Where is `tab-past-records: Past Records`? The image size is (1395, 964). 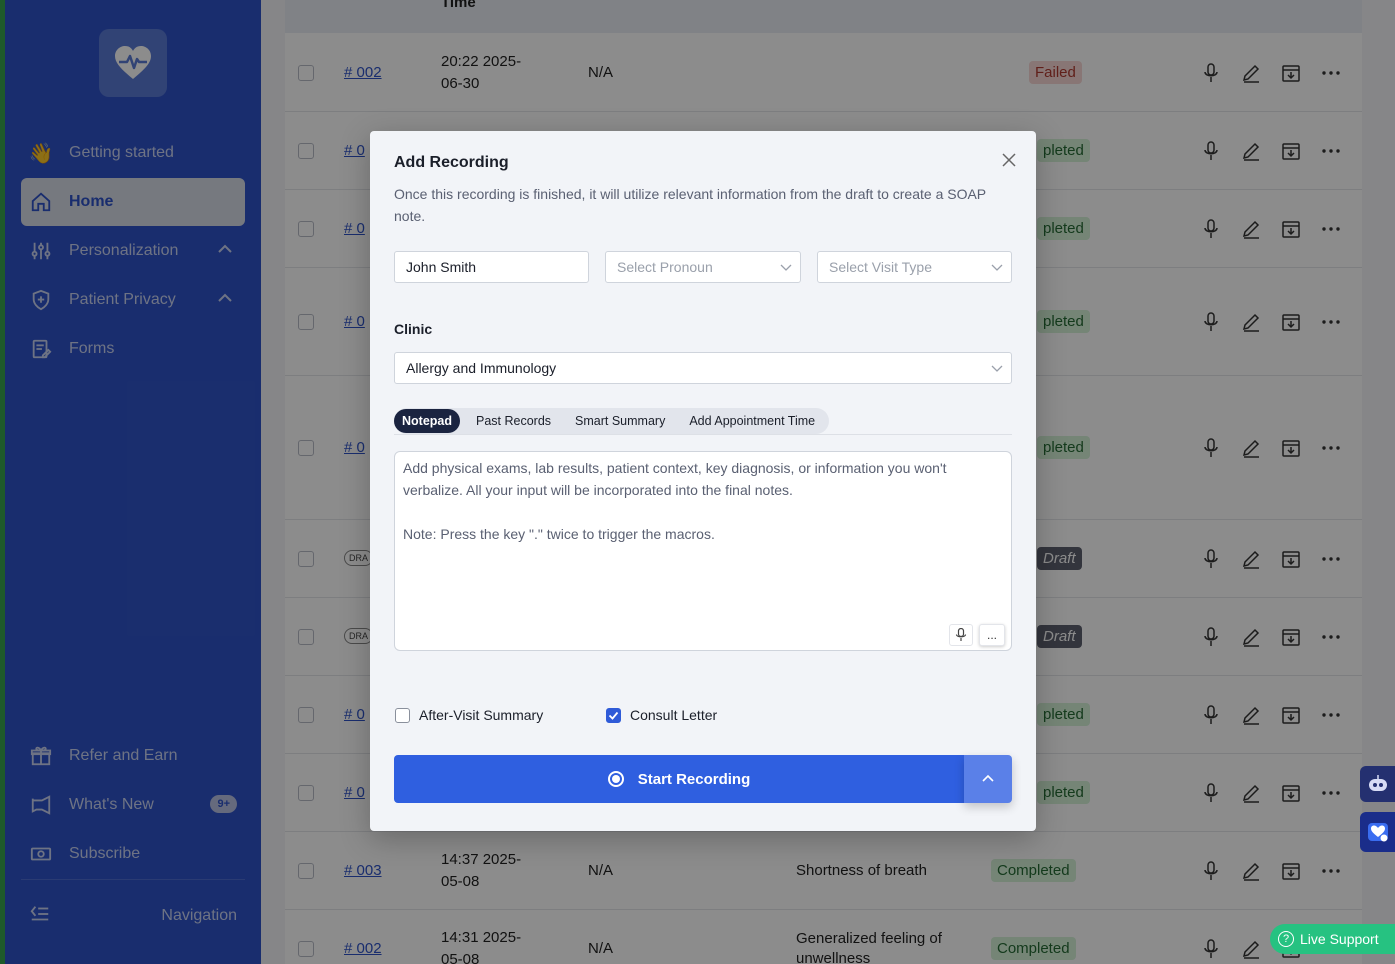 tab-past-records: Past Records is located at coordinates (513, 421).